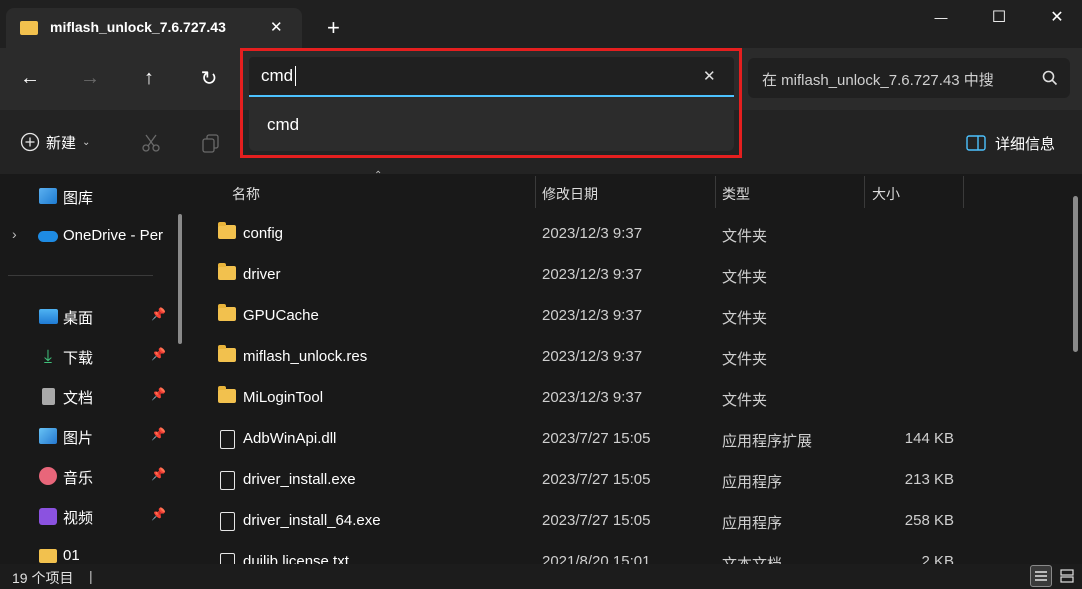 The width and height of the screenshot is (1082, 589). I want to click on list-view-icon, so click(1041, 576).